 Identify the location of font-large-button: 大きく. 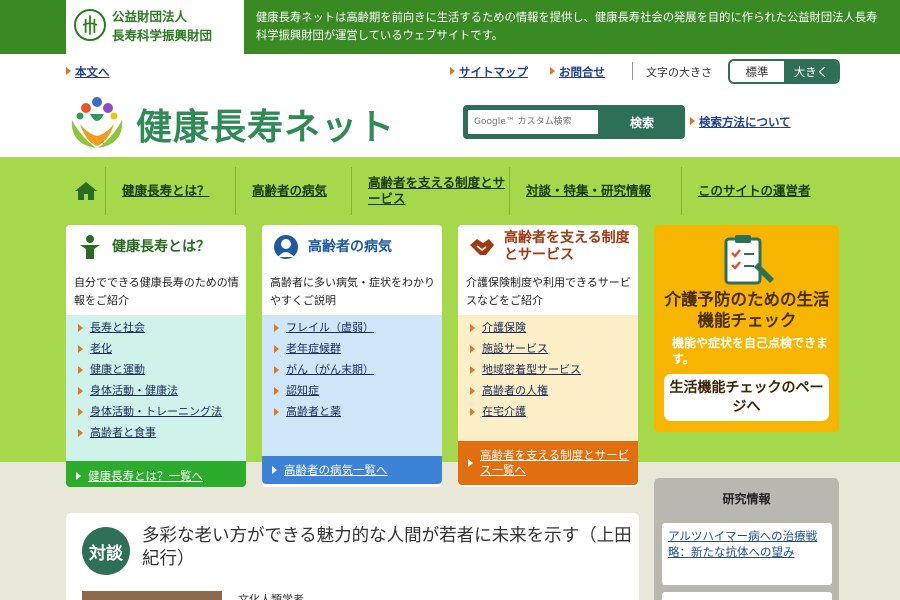
(811, 71).